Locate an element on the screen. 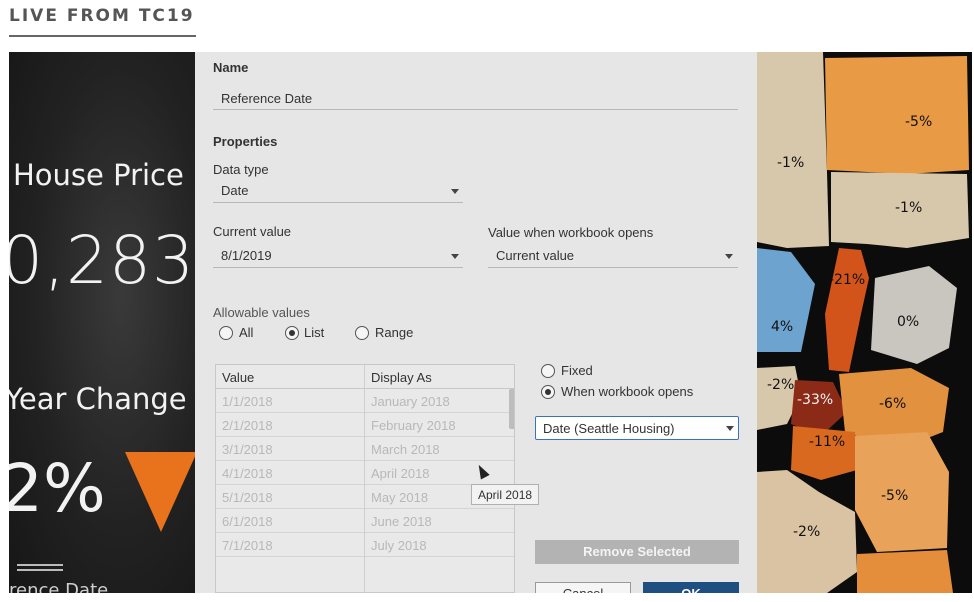 The width and height of the screenshot is (974, 602). current-value-label: Current value is located at coordinates (252, 231).